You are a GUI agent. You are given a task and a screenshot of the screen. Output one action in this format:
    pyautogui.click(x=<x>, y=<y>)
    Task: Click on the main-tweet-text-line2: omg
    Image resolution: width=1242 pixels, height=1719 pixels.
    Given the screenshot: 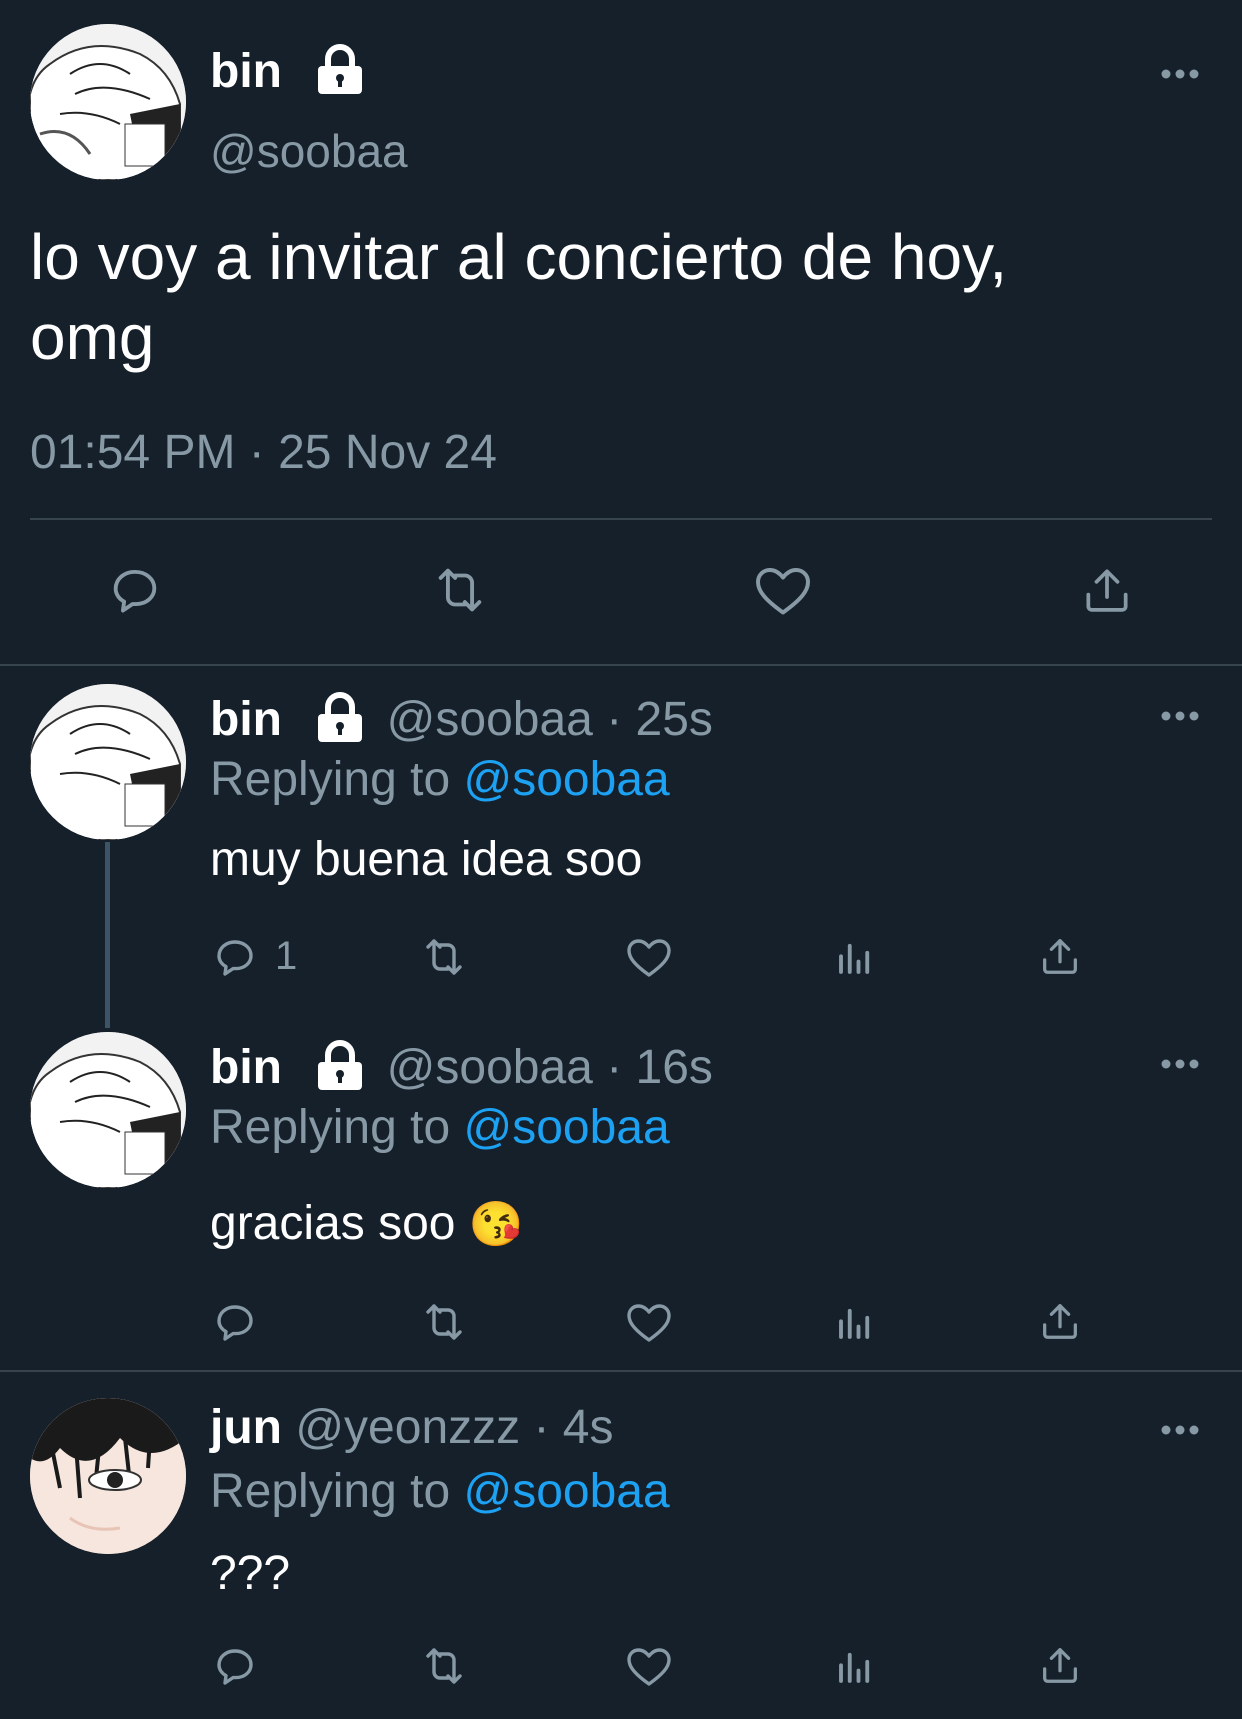 What is the action you would take?
    pyautogui.click(x=92, y=337)
    